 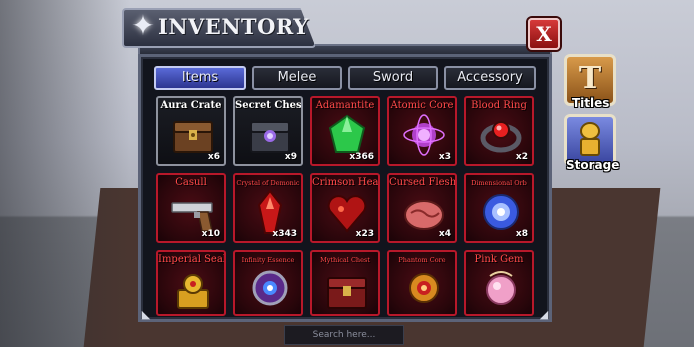 I want to click on item-name: Secret Chest, so click(x=269, y=105).